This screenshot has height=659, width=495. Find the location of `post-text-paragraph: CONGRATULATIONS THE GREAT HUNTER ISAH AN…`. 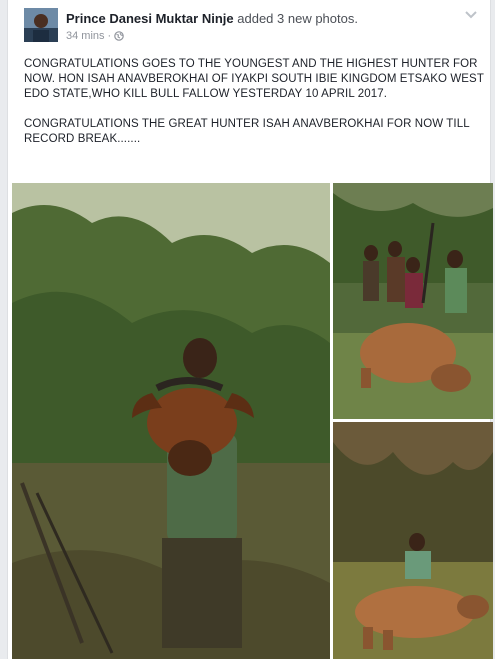

post-text-paragraph: CONGRATULATIONS THE GREAT HUNTER ISAH AN… is located at coordinates (247, 131).